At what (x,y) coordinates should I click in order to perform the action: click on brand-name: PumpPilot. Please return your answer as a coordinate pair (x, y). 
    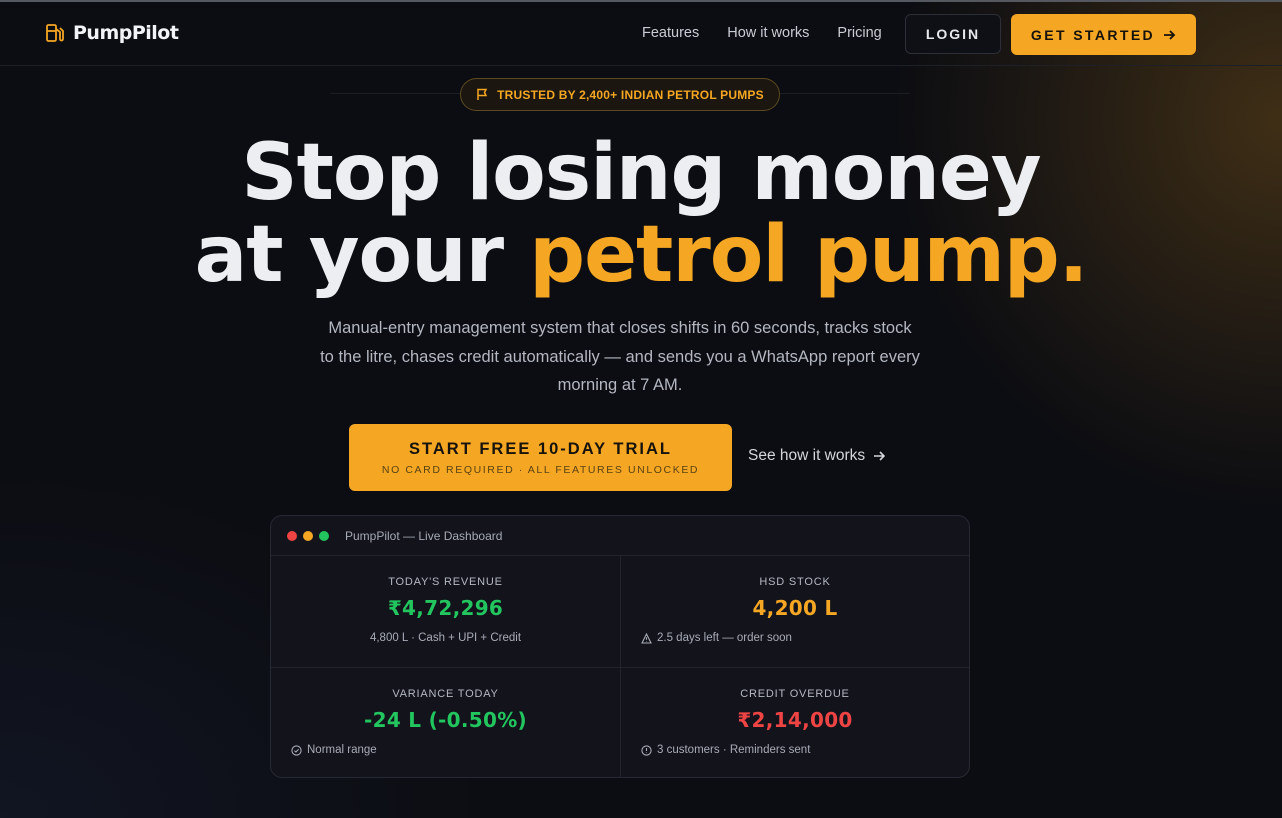
    Looking at the image, I should click on (126, 33).